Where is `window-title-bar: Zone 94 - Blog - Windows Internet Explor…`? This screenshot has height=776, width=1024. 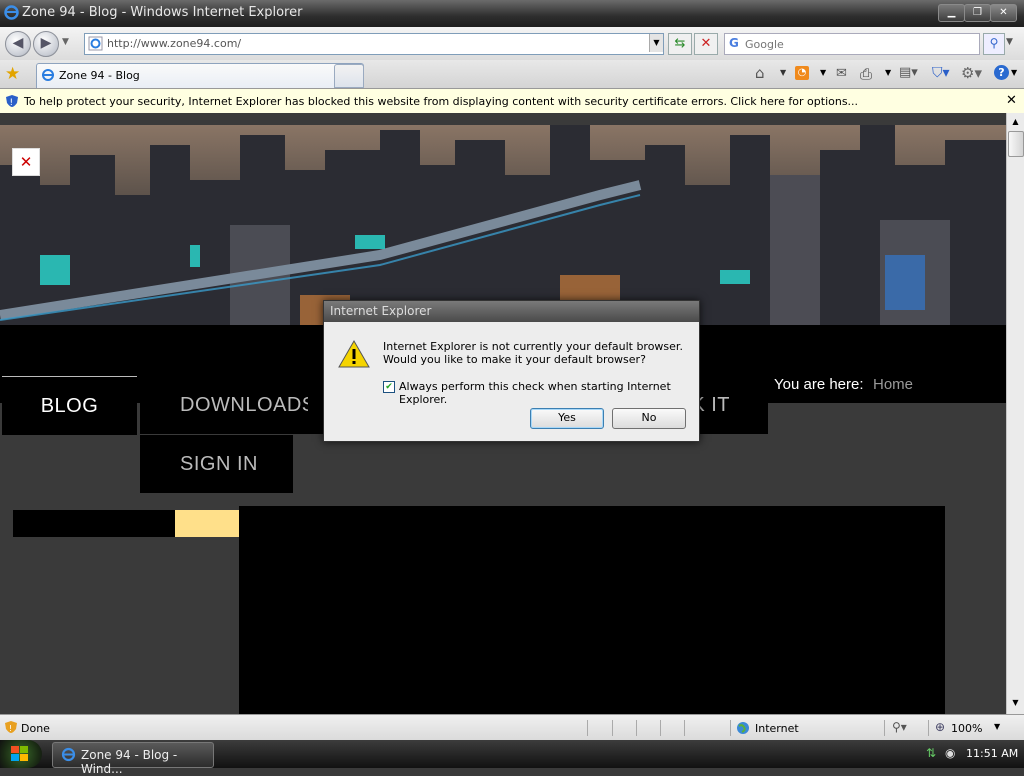
window-title-bar: Zone 94 - Blog - Windows Internet Explor… is located at coordinates (512, 13).